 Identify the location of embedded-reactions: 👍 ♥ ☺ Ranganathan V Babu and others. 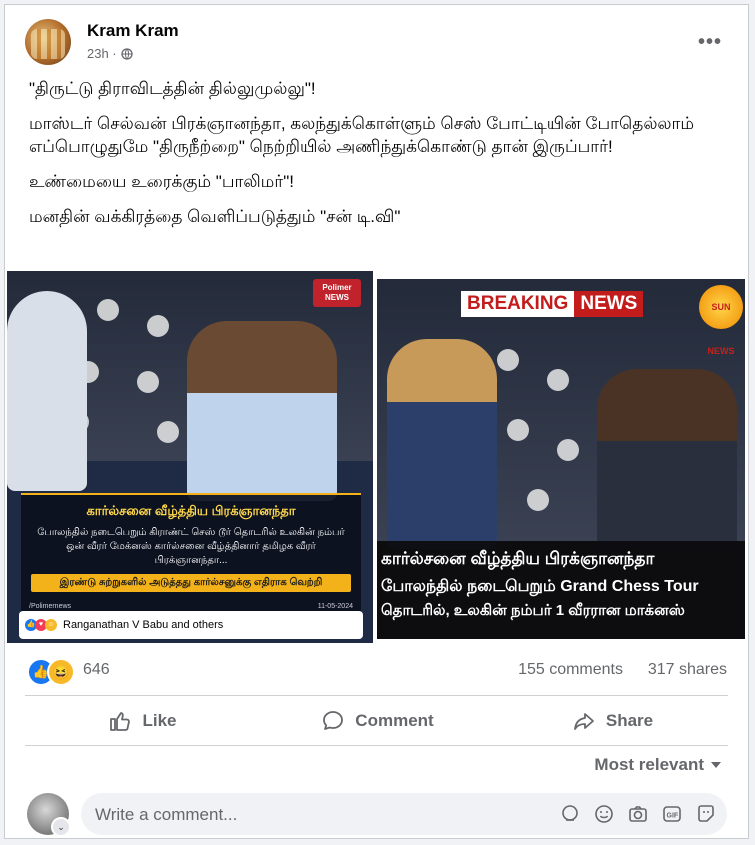
(191, 625).